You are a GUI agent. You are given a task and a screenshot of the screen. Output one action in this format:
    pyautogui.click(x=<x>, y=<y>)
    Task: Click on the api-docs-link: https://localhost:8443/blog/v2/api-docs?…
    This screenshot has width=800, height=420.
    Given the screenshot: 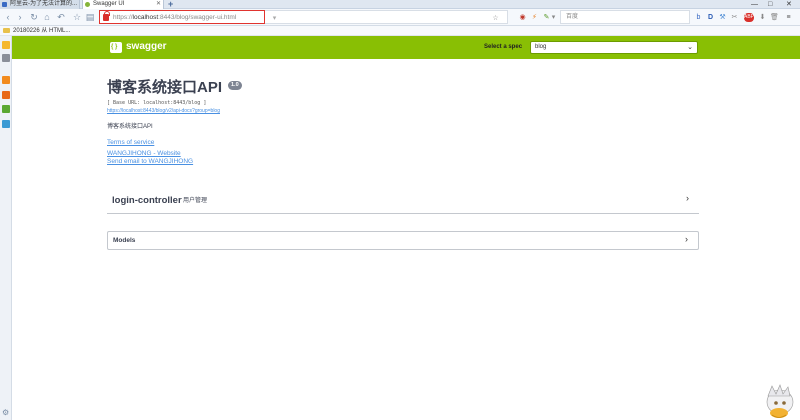 What is the action you would take?
    pyautogui.click(x=163, y=111)
    